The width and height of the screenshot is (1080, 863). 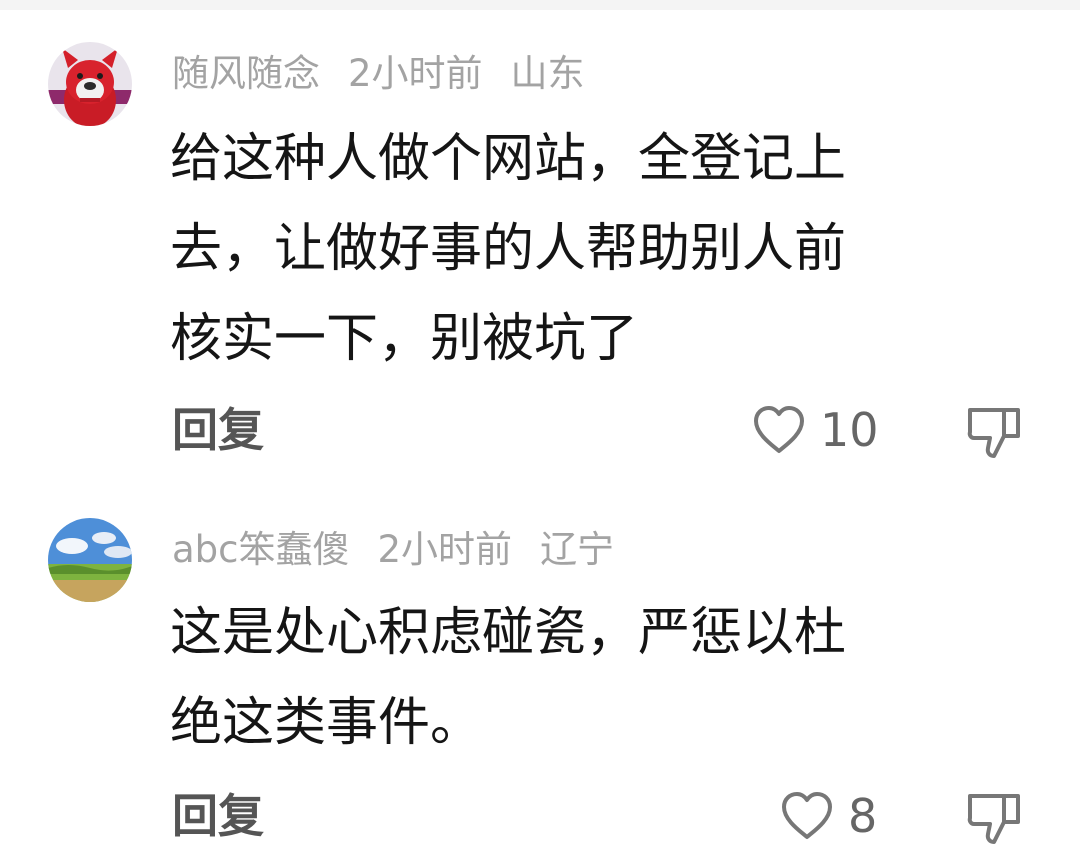 I want to click on like-button: 8, so click(x=827, y=816).